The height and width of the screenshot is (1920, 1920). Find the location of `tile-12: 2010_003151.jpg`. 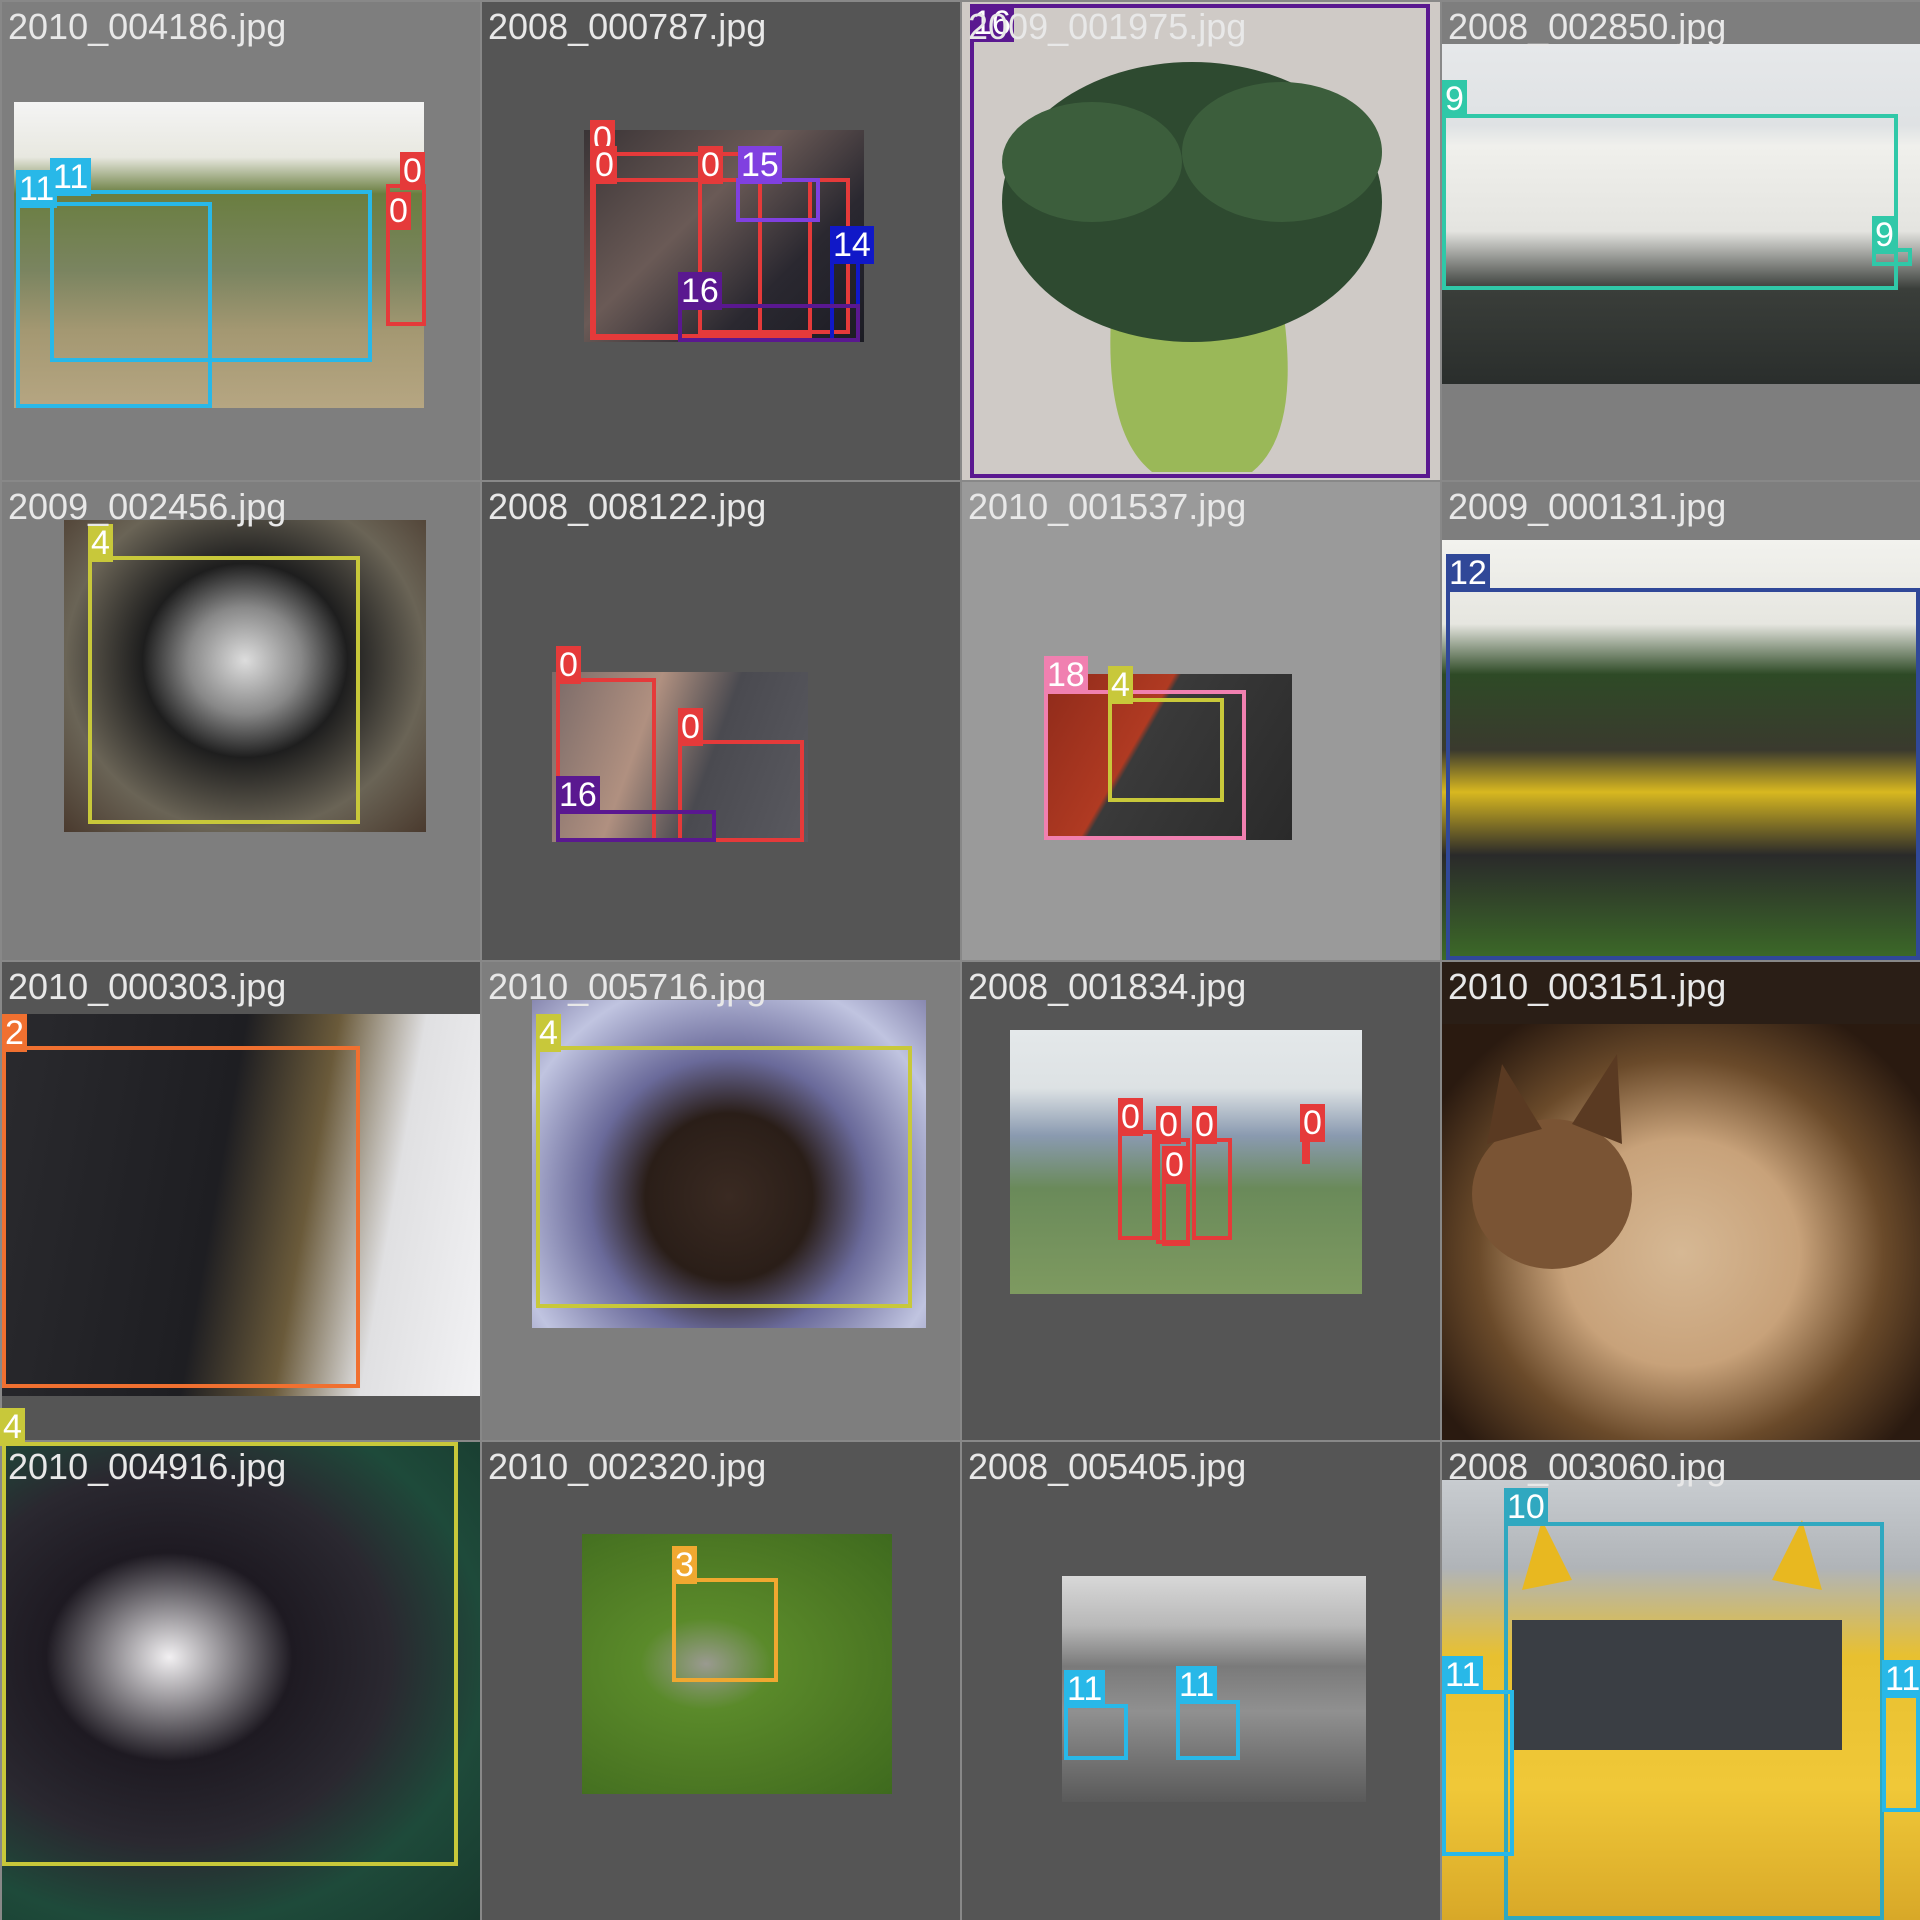

tile-12: 2010_003151.jpg is located at coordinates (1681, 1201).